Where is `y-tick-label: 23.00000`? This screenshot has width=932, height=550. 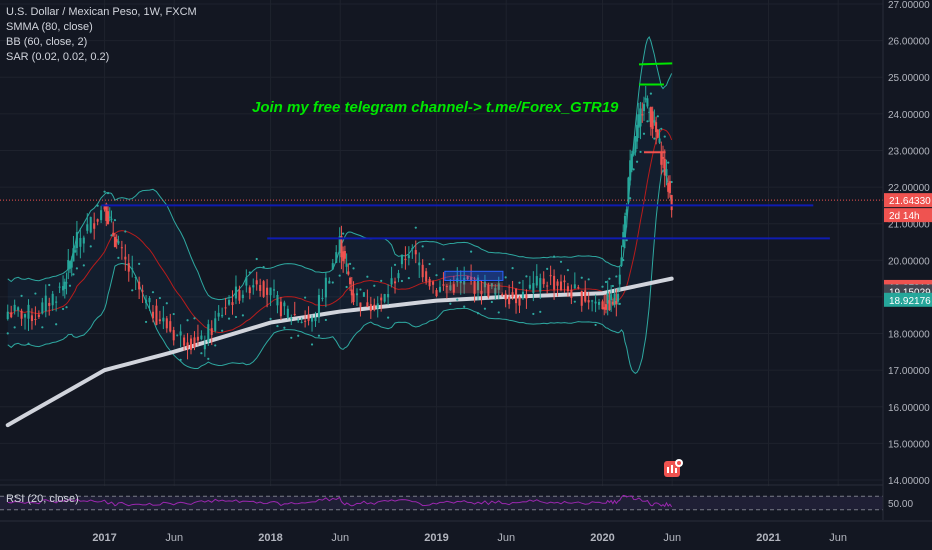
y-tick-label: 23.00000 is located at coordinates (909, 151).